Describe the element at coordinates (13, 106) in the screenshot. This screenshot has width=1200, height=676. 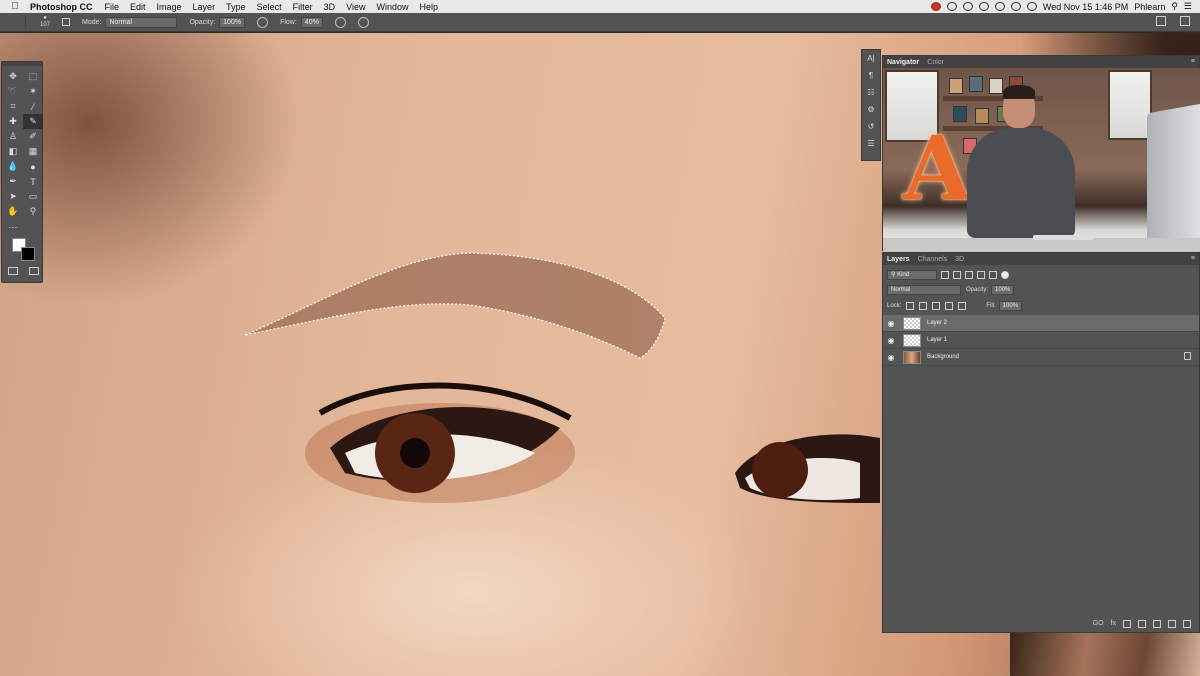
I see `crop-tool-icon: ⌗` at that location.